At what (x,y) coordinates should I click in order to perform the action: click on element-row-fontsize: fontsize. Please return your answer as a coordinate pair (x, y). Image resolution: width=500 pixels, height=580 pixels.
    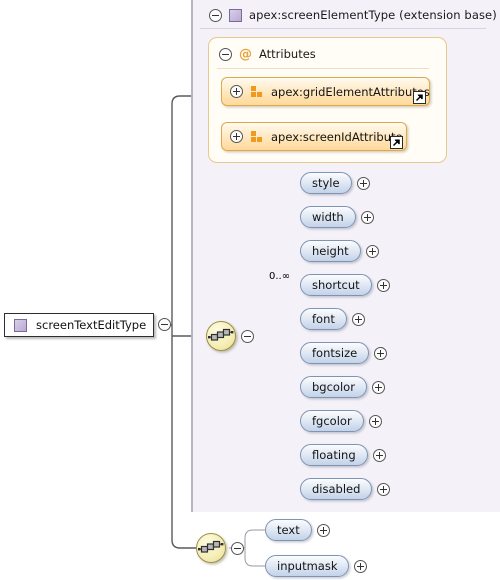
    Looking at the image, I should click on (344, 353).